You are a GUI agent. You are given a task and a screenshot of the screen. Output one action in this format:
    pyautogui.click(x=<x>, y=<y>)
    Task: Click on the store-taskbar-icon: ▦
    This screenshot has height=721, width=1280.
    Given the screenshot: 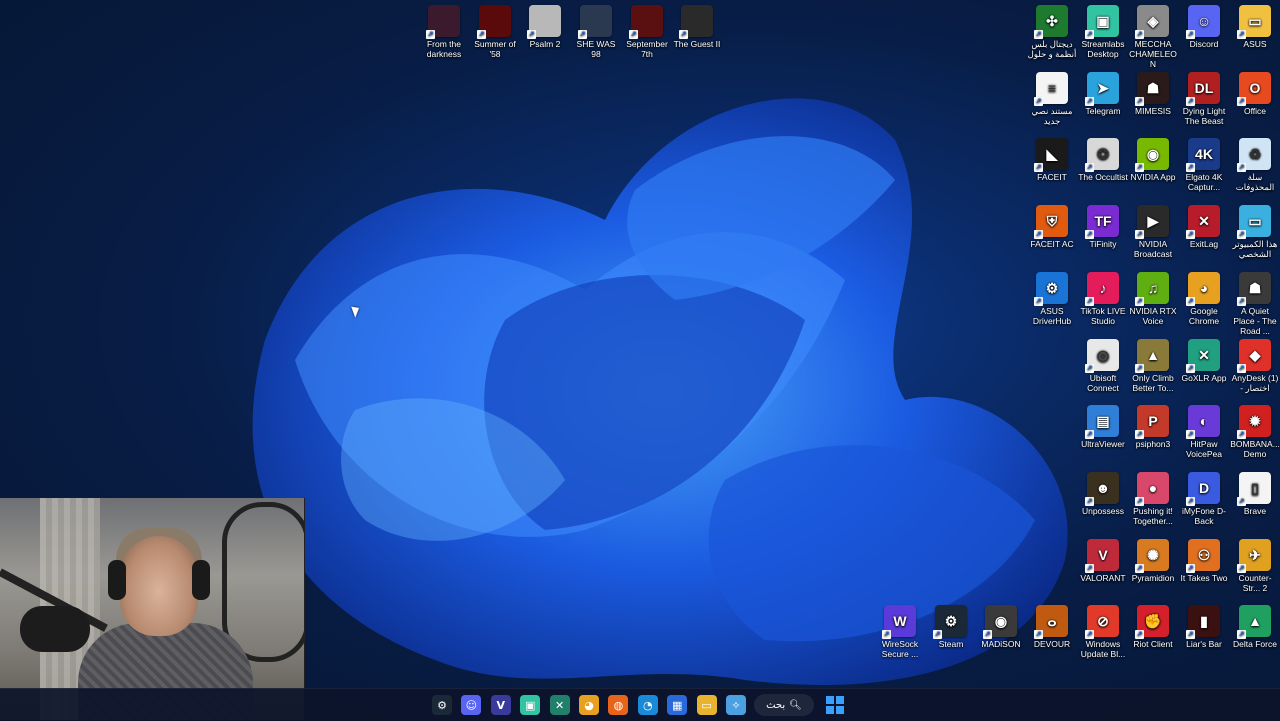 What is the action you would take?
    pyautogui.click(x=677, y=705)
    